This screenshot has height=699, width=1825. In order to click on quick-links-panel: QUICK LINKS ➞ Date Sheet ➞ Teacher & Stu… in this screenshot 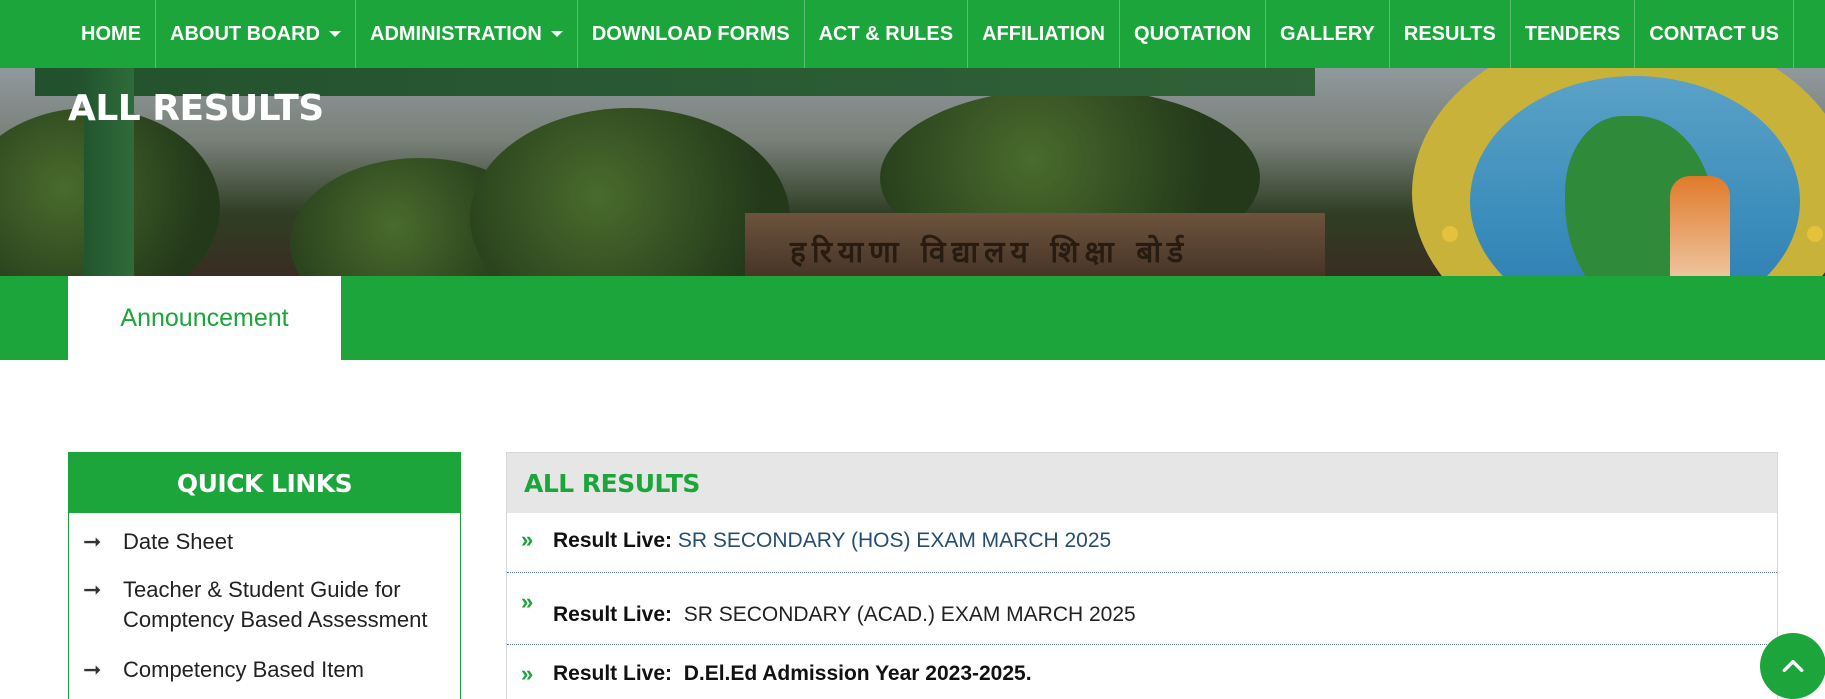, I will do `click(264, 575)`.